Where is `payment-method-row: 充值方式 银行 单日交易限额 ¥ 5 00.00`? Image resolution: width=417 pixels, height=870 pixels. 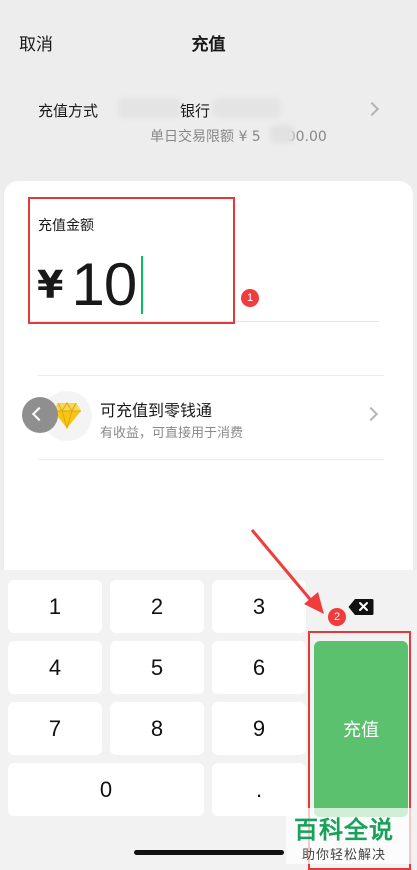 payment-method-row: 充值方式 银行 单日交易限额 ¥ 5 00.00 is located at coordinates (208, 129).